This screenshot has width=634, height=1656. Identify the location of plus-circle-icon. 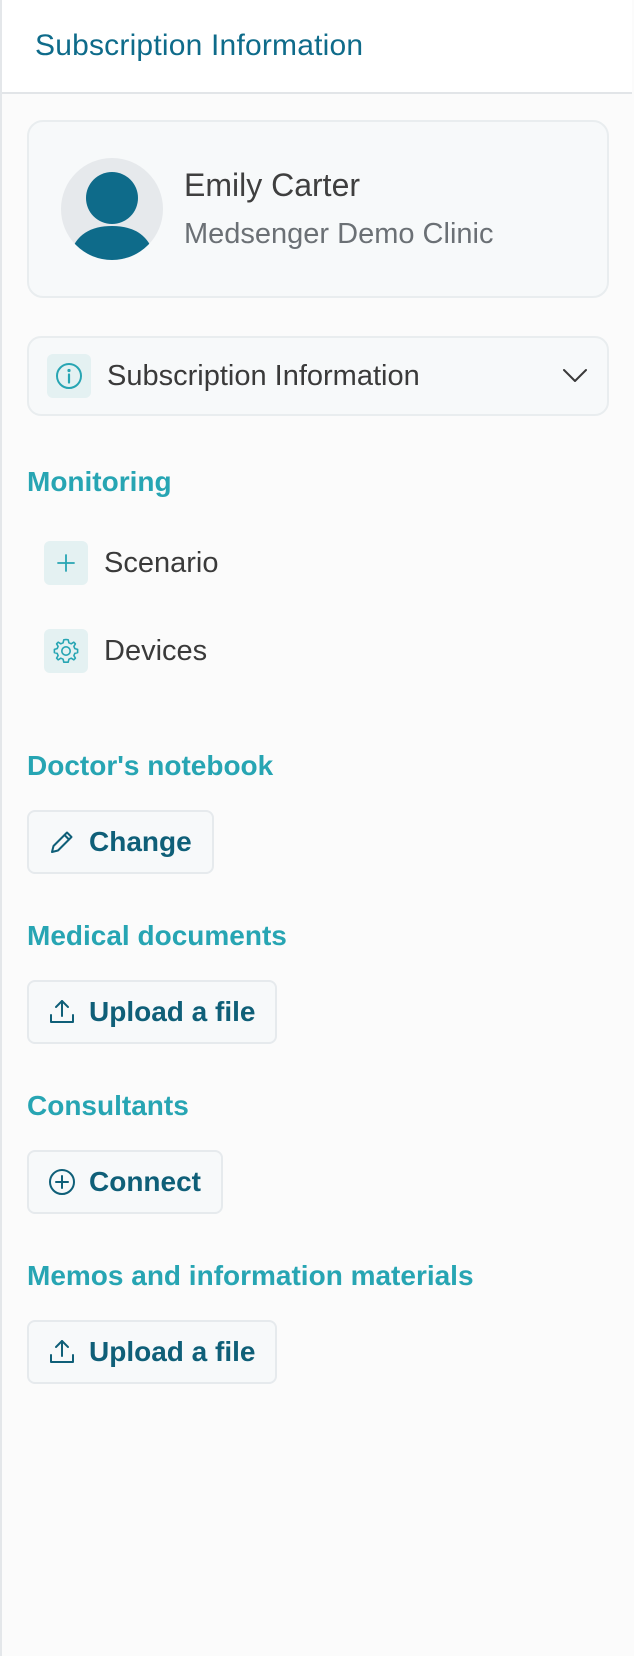
(62, 1182).